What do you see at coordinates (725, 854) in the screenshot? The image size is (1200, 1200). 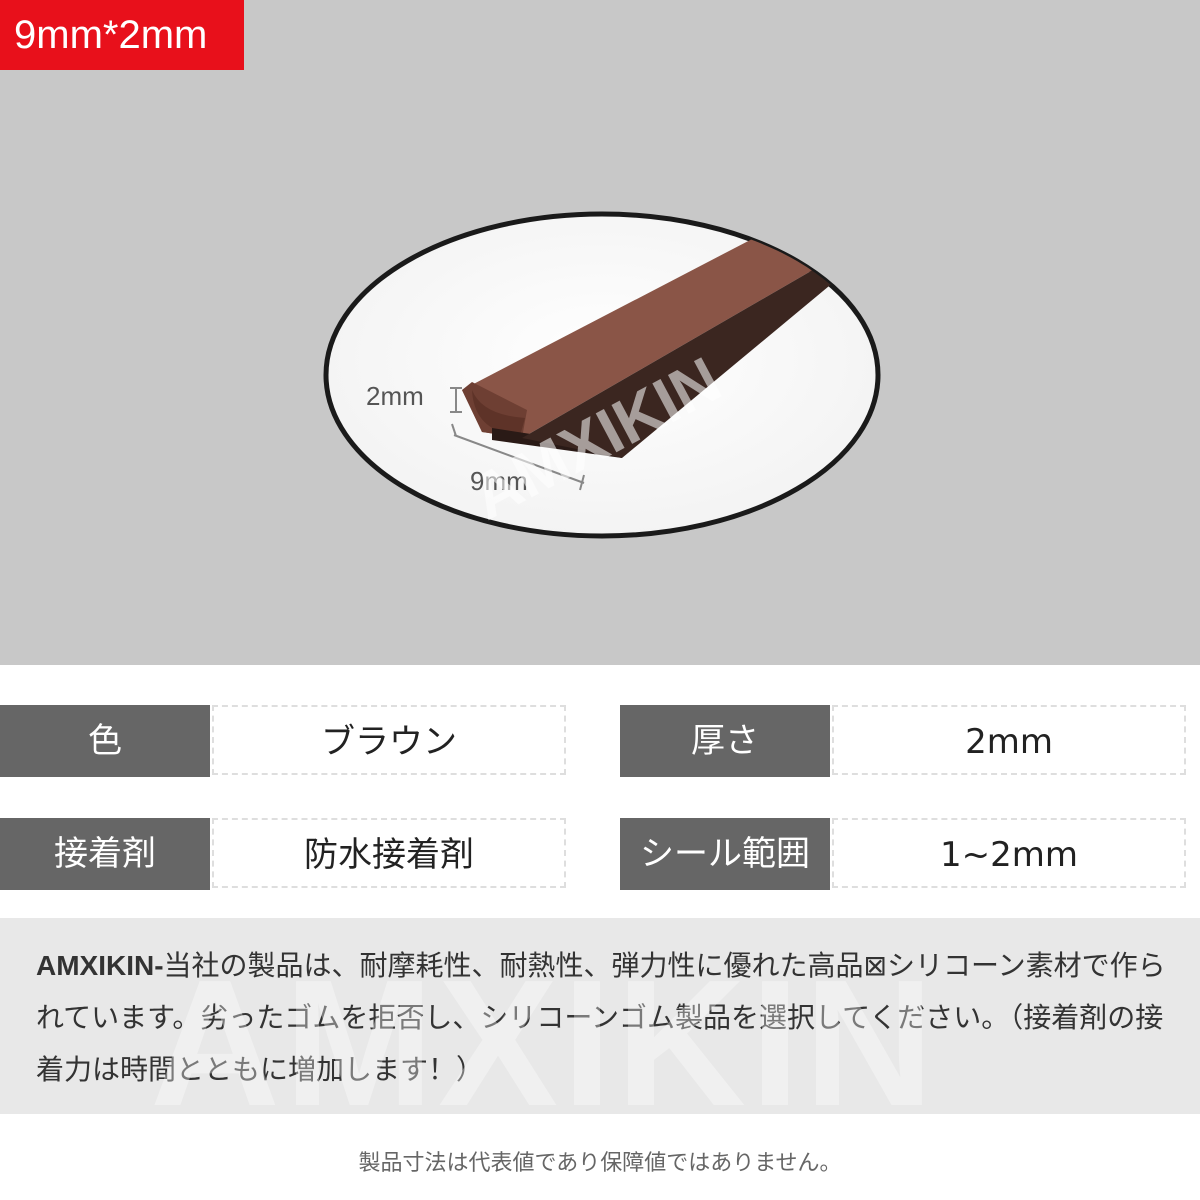 I see `spec-label-seal-range: シール範囲` at bounding box center [725, 854].